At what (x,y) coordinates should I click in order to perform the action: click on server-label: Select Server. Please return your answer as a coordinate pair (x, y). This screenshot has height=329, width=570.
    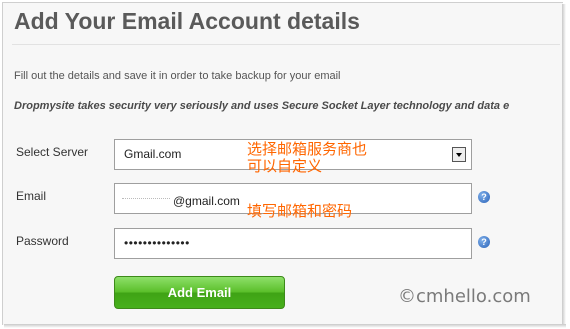
    Looking at the image, I should click on (52, 152).